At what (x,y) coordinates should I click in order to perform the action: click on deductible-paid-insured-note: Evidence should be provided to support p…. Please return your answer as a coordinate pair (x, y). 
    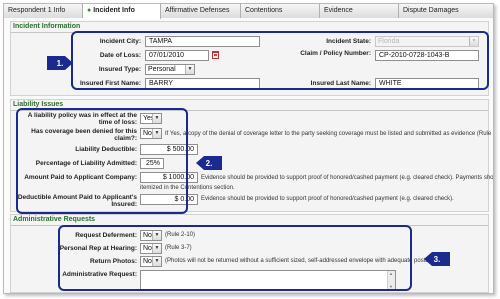
    Looking at the image, I should click on (327, 199).